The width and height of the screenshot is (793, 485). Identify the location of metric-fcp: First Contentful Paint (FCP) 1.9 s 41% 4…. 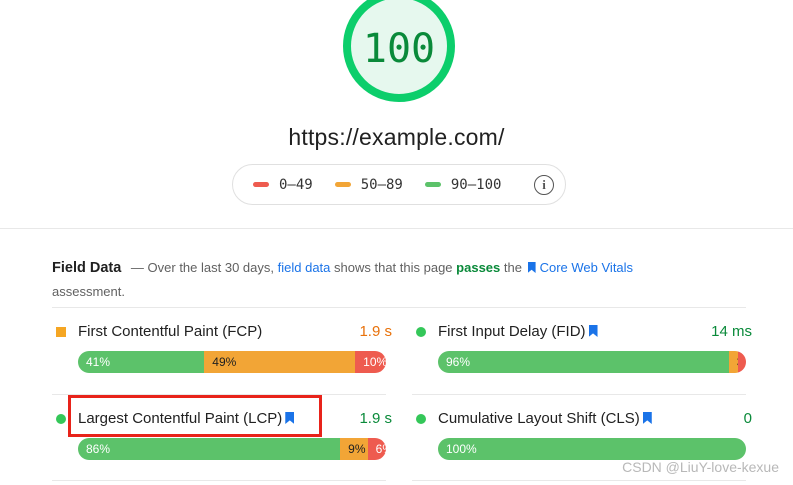
(222, 347).